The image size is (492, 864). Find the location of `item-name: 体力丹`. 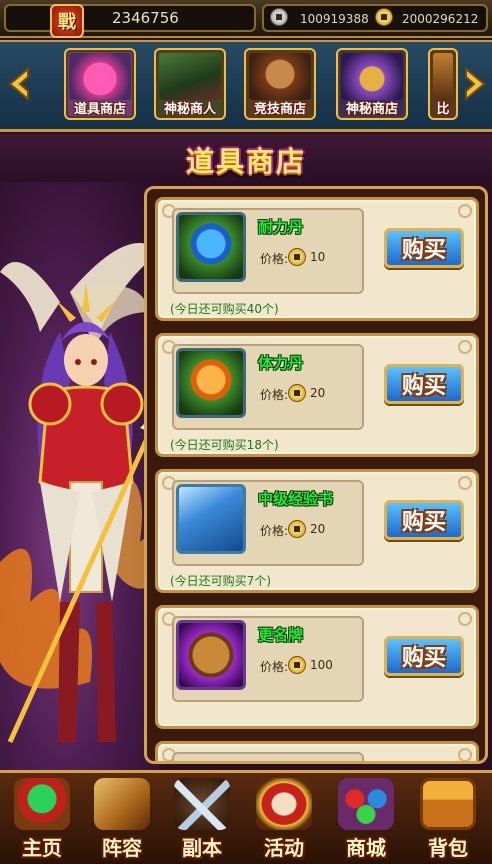

item-name: 体力丹 is located at coordinates (281, 363).